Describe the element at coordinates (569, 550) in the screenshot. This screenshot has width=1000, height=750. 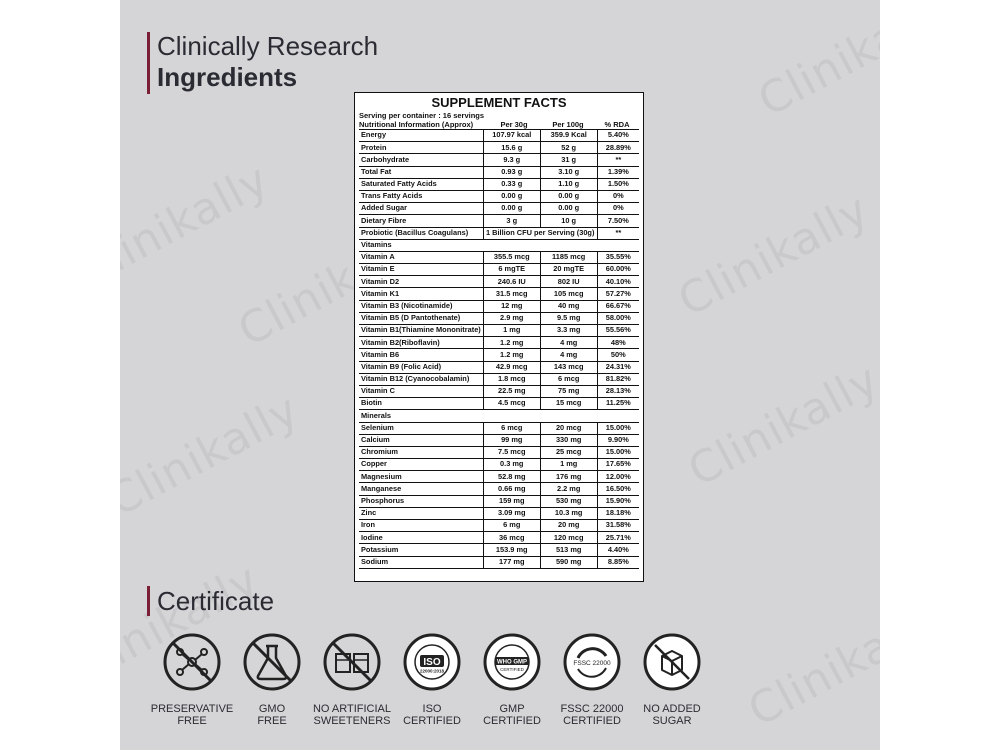
I see `nutrient-per-100g: 513 mg` at that location.